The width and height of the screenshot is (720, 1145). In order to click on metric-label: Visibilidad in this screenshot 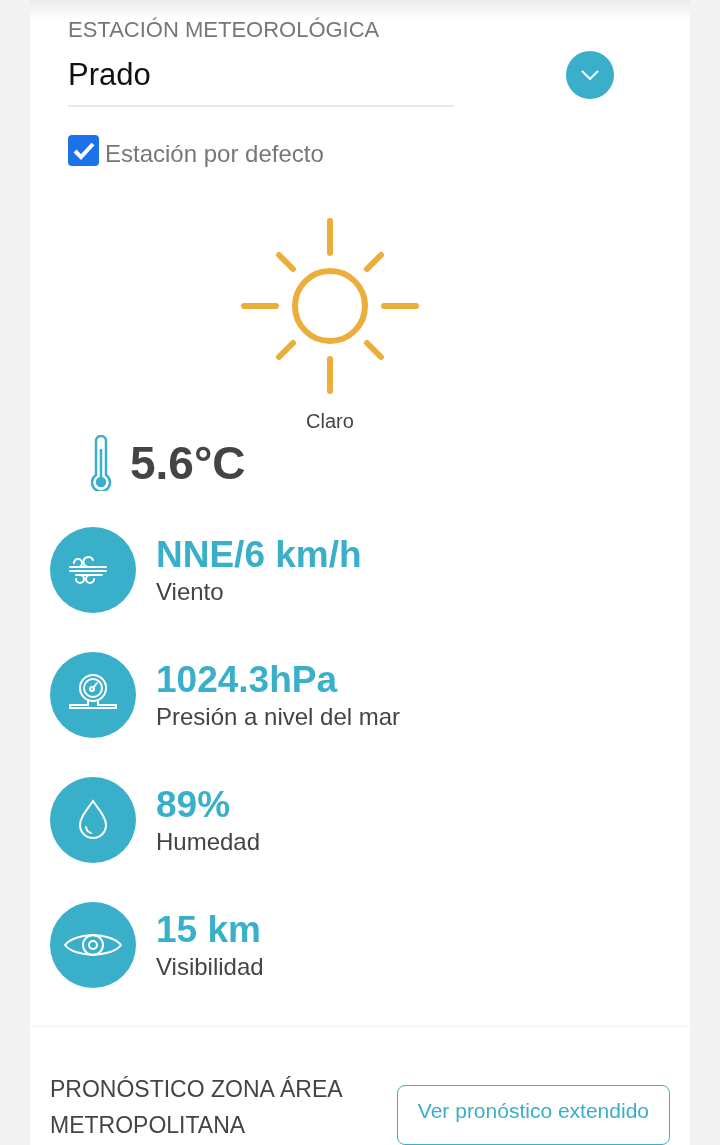, I will do `click(210, 966)`.